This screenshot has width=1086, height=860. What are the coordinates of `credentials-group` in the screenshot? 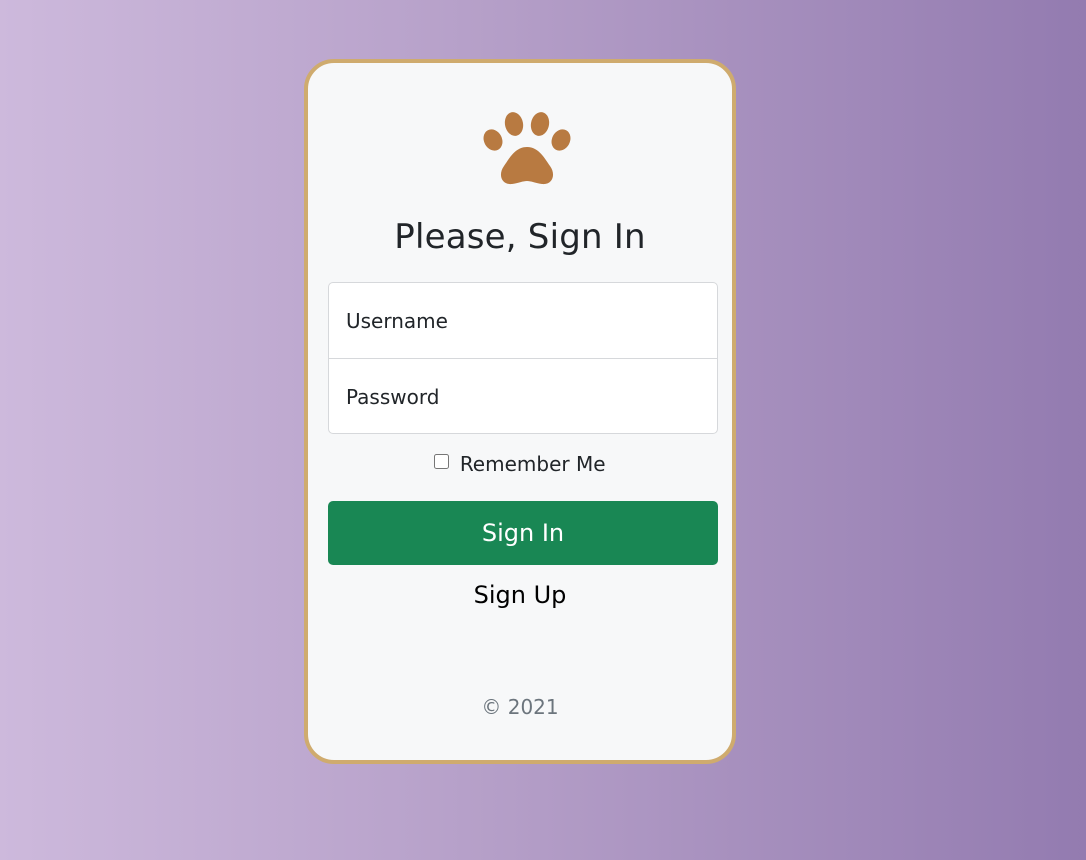 It's located at (523, 358).